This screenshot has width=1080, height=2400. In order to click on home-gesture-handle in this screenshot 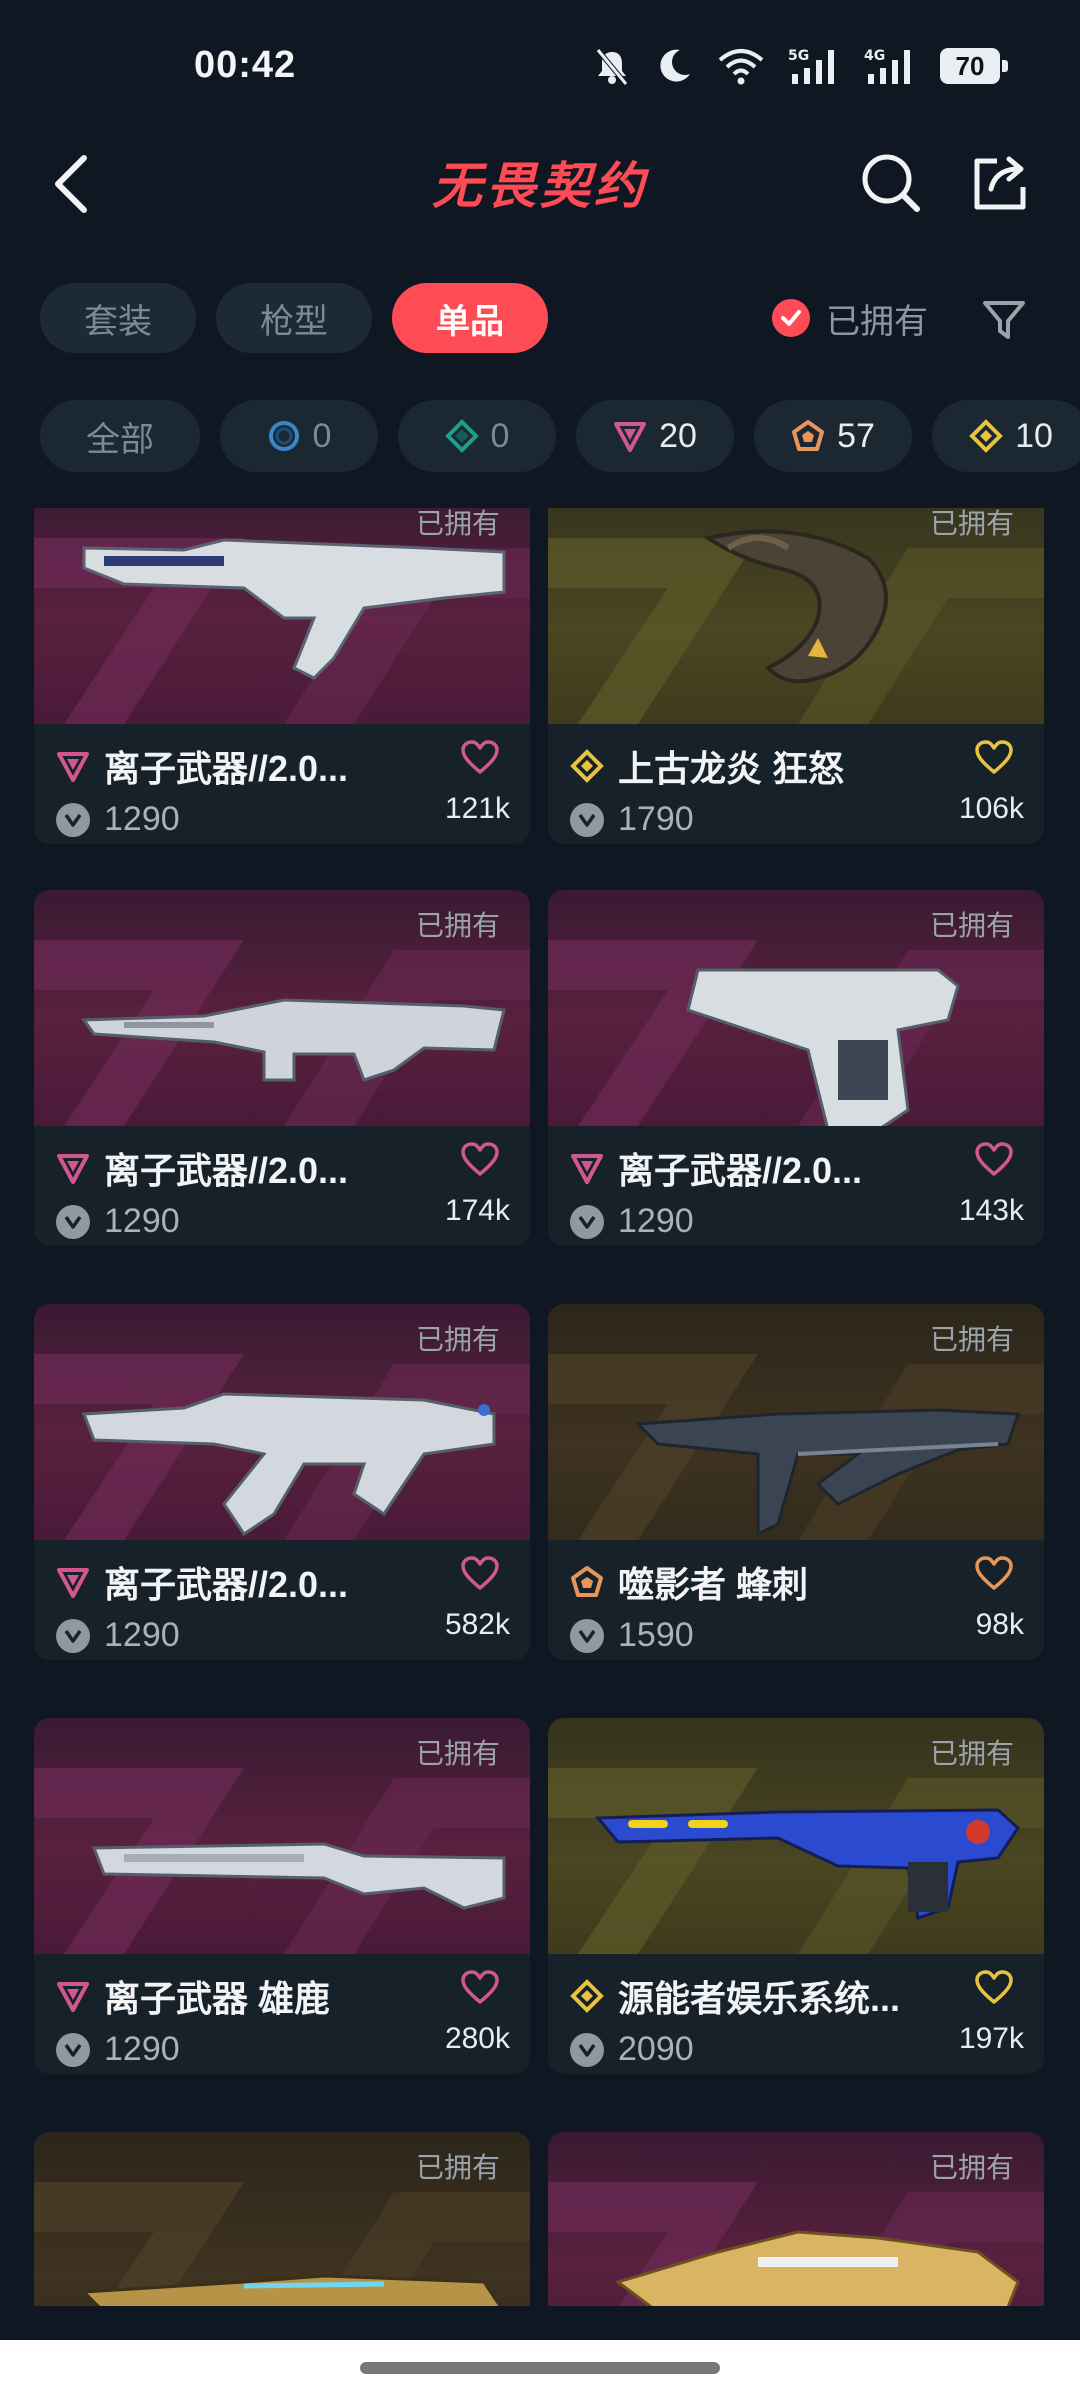, I will do `click(540, 2368)`.